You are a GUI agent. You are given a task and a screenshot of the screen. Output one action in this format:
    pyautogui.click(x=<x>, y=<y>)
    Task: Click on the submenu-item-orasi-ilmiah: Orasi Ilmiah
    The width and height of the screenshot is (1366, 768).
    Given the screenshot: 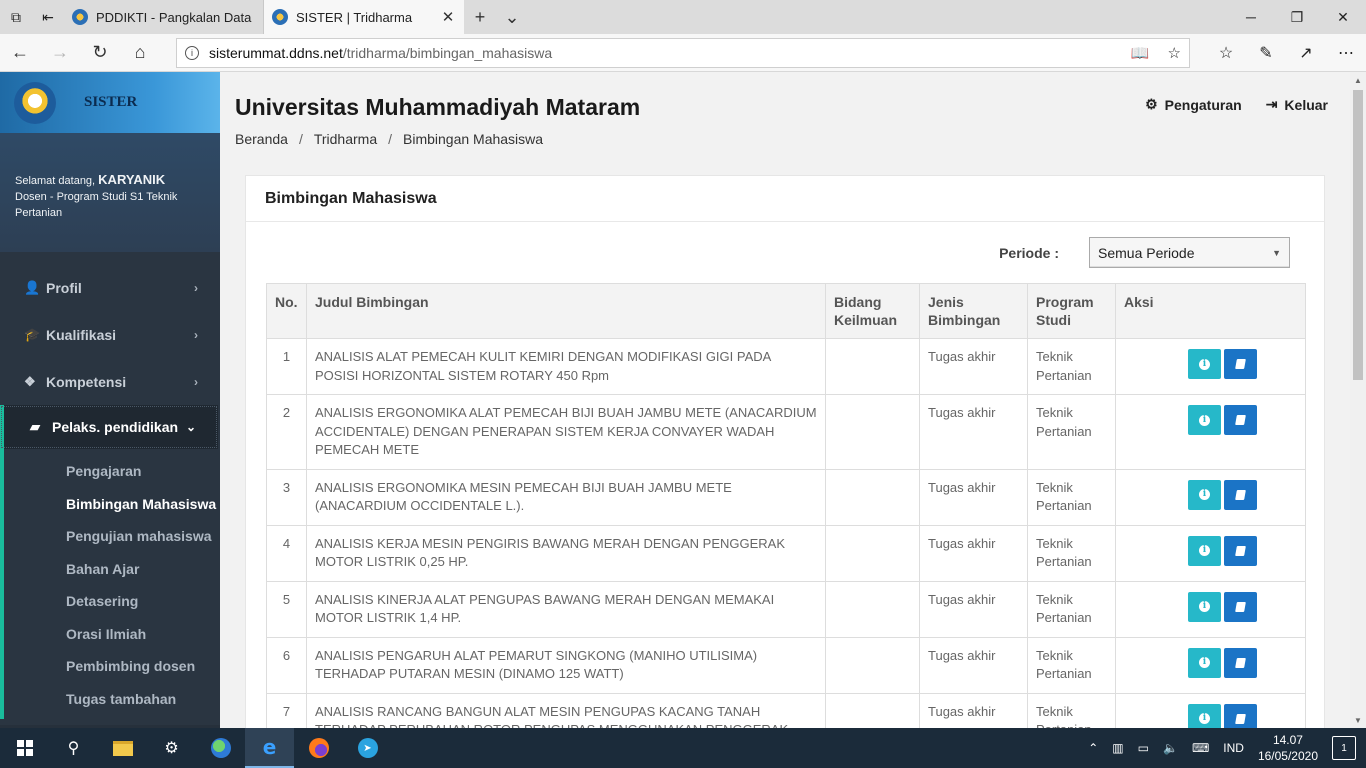 What is the action you would take?
    pyautogui.click(x=111, y=634)
    